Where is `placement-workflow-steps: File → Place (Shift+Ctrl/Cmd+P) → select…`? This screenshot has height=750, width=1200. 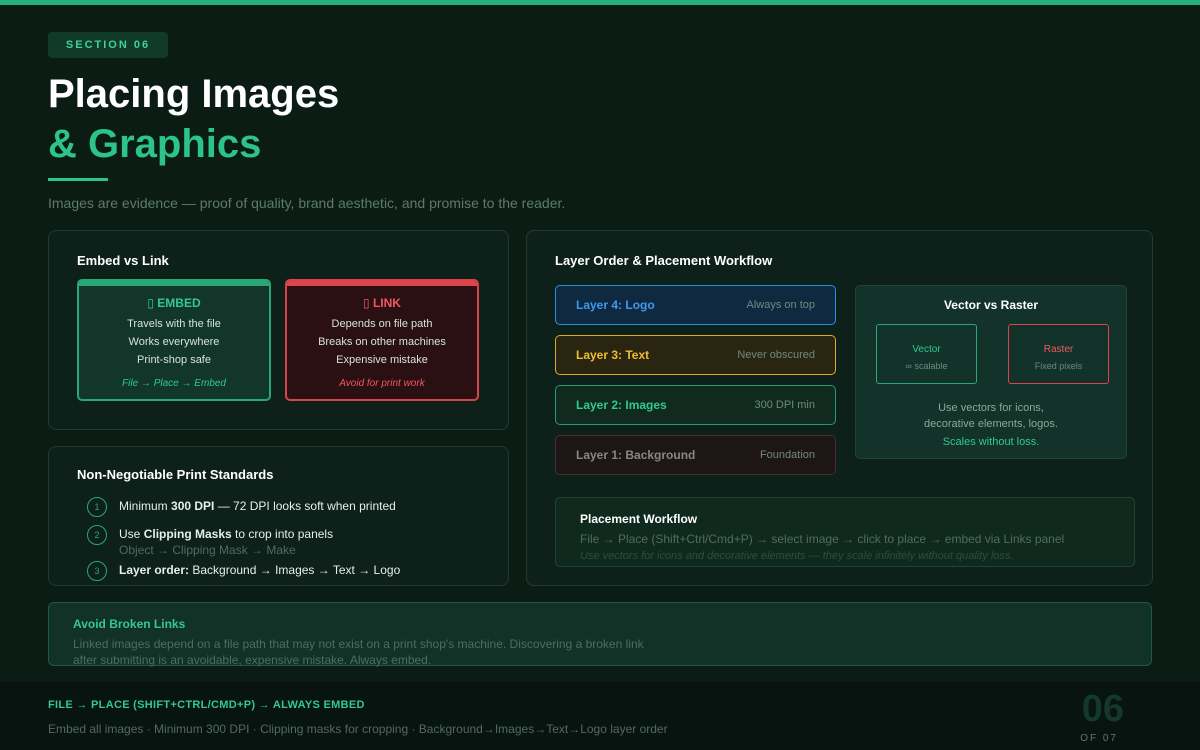
placement-workflow-steps: File → Place (Shift+Ctrl/Cmd+P) → select… is located at coordinates (822, 539).